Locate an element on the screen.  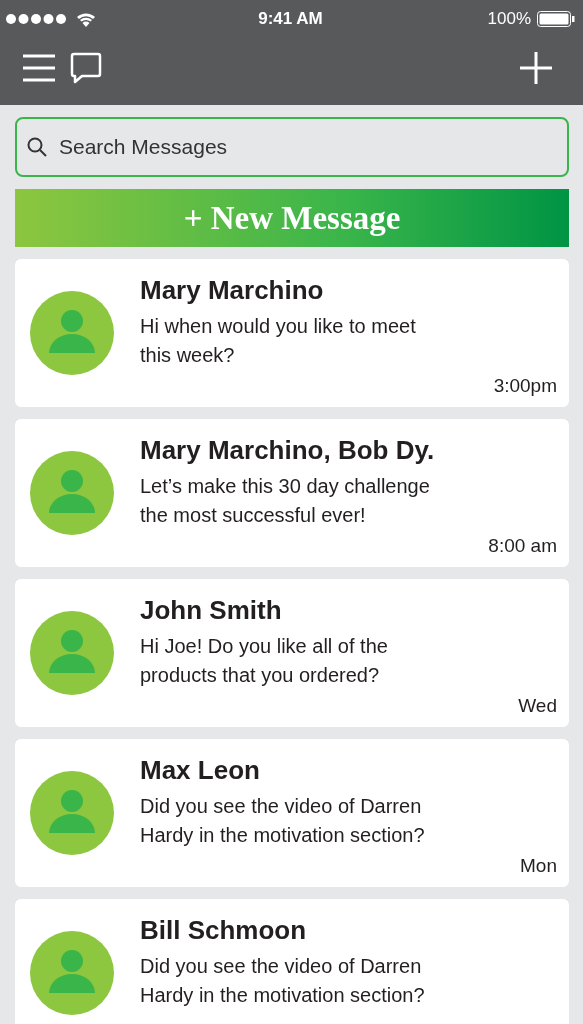
conversation-card: Max Leon Did you see the video of Darren Hardy in the motivation section? Mon is located at coordinates (292, 813).